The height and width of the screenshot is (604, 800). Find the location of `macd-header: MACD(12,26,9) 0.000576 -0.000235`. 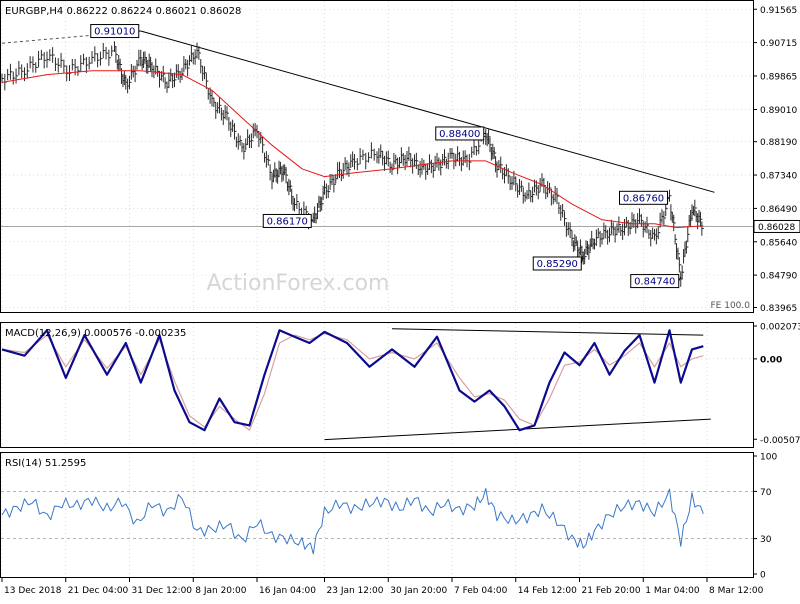

macd-header: MACD(12,26,9) 0.000576 -0.000235 is located at coordinates (95, 333).